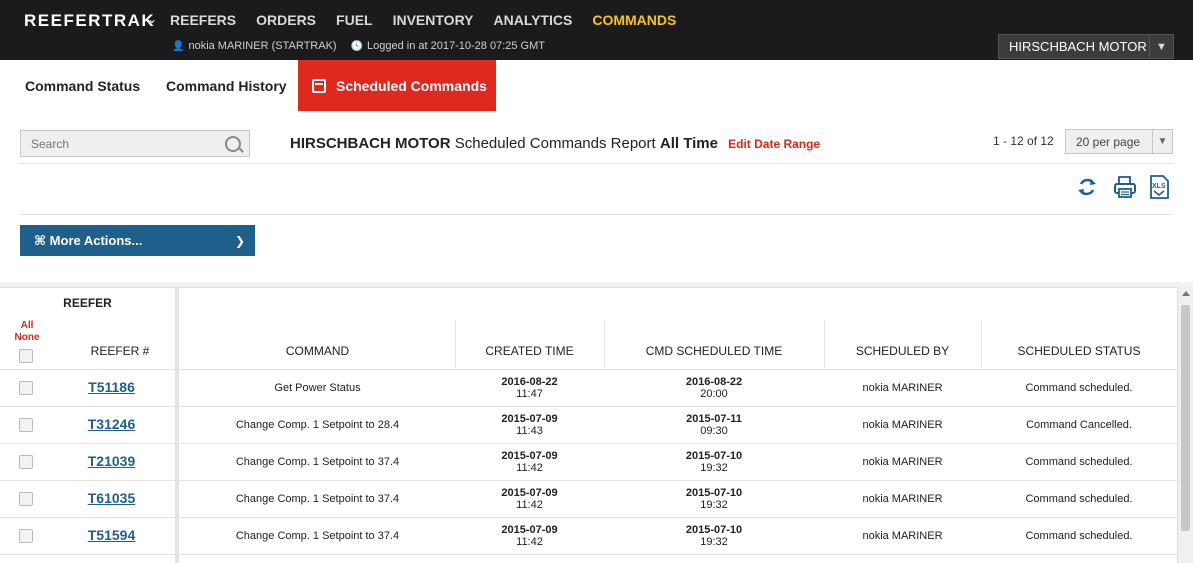  What do you see at coordinates (75, 85) in the screenshot?
I see `tab-command-status: Command Status` at bounding box center [75, 85].